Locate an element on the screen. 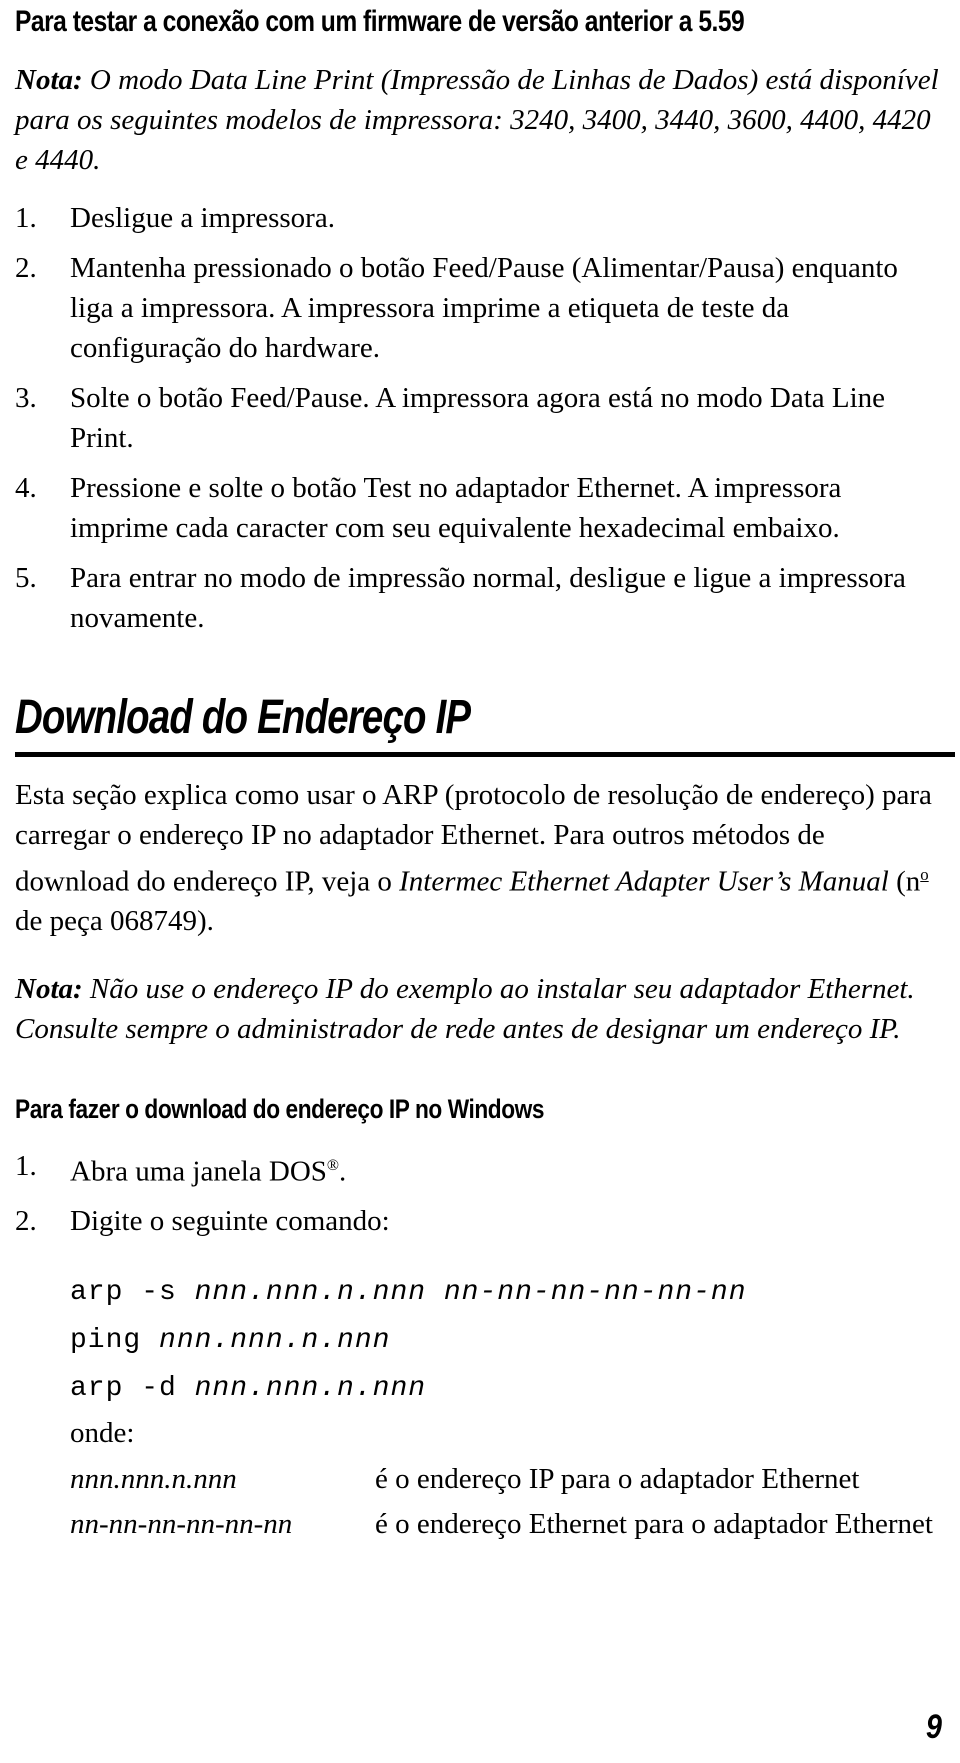 The image size is (960, 1763). code-command: arp -d is located at coordinates (132, 1389).